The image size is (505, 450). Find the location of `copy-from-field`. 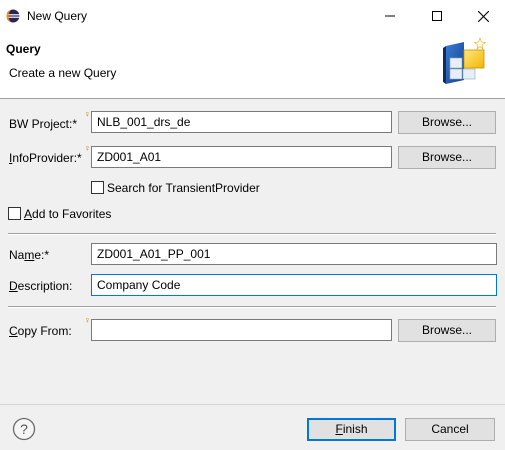

copy-from-field is located at coordinates (241, 330).